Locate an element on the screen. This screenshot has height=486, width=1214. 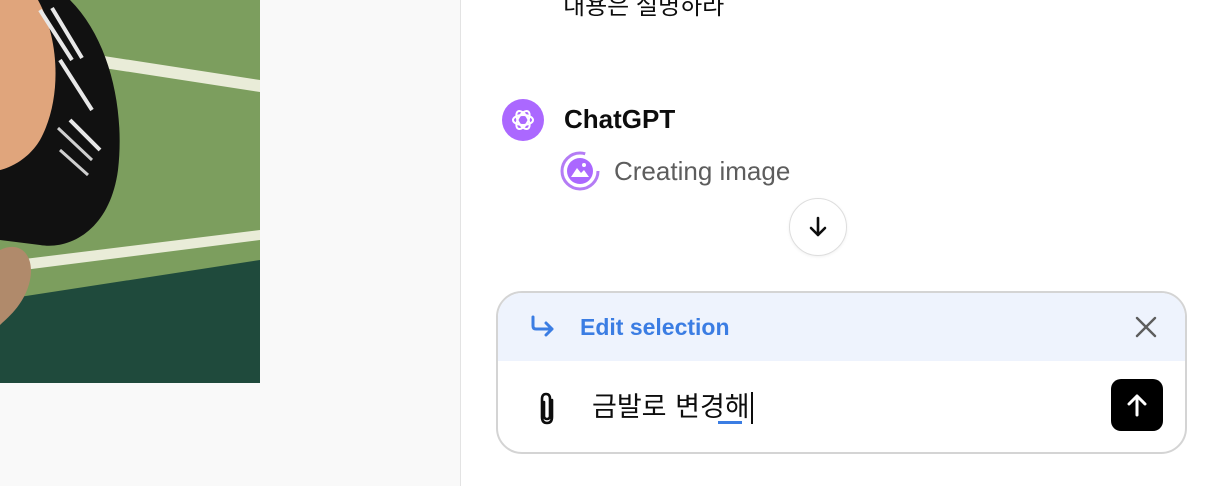
openai-logo-icon is located at coordinates (523, 120).